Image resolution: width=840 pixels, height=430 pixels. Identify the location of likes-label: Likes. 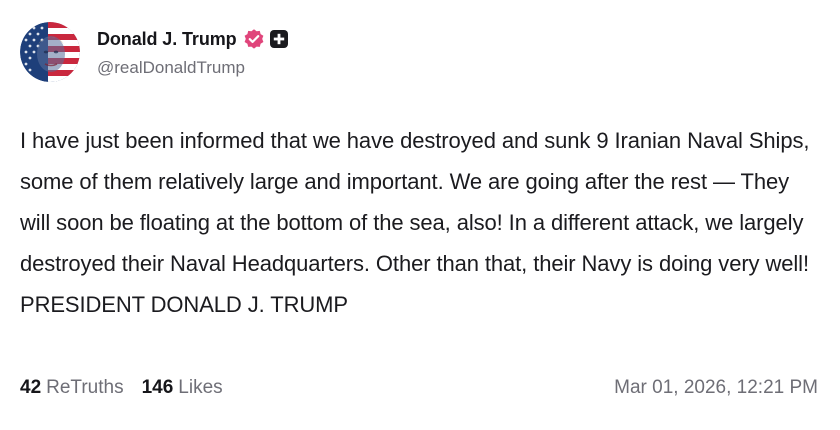
(200, 387).